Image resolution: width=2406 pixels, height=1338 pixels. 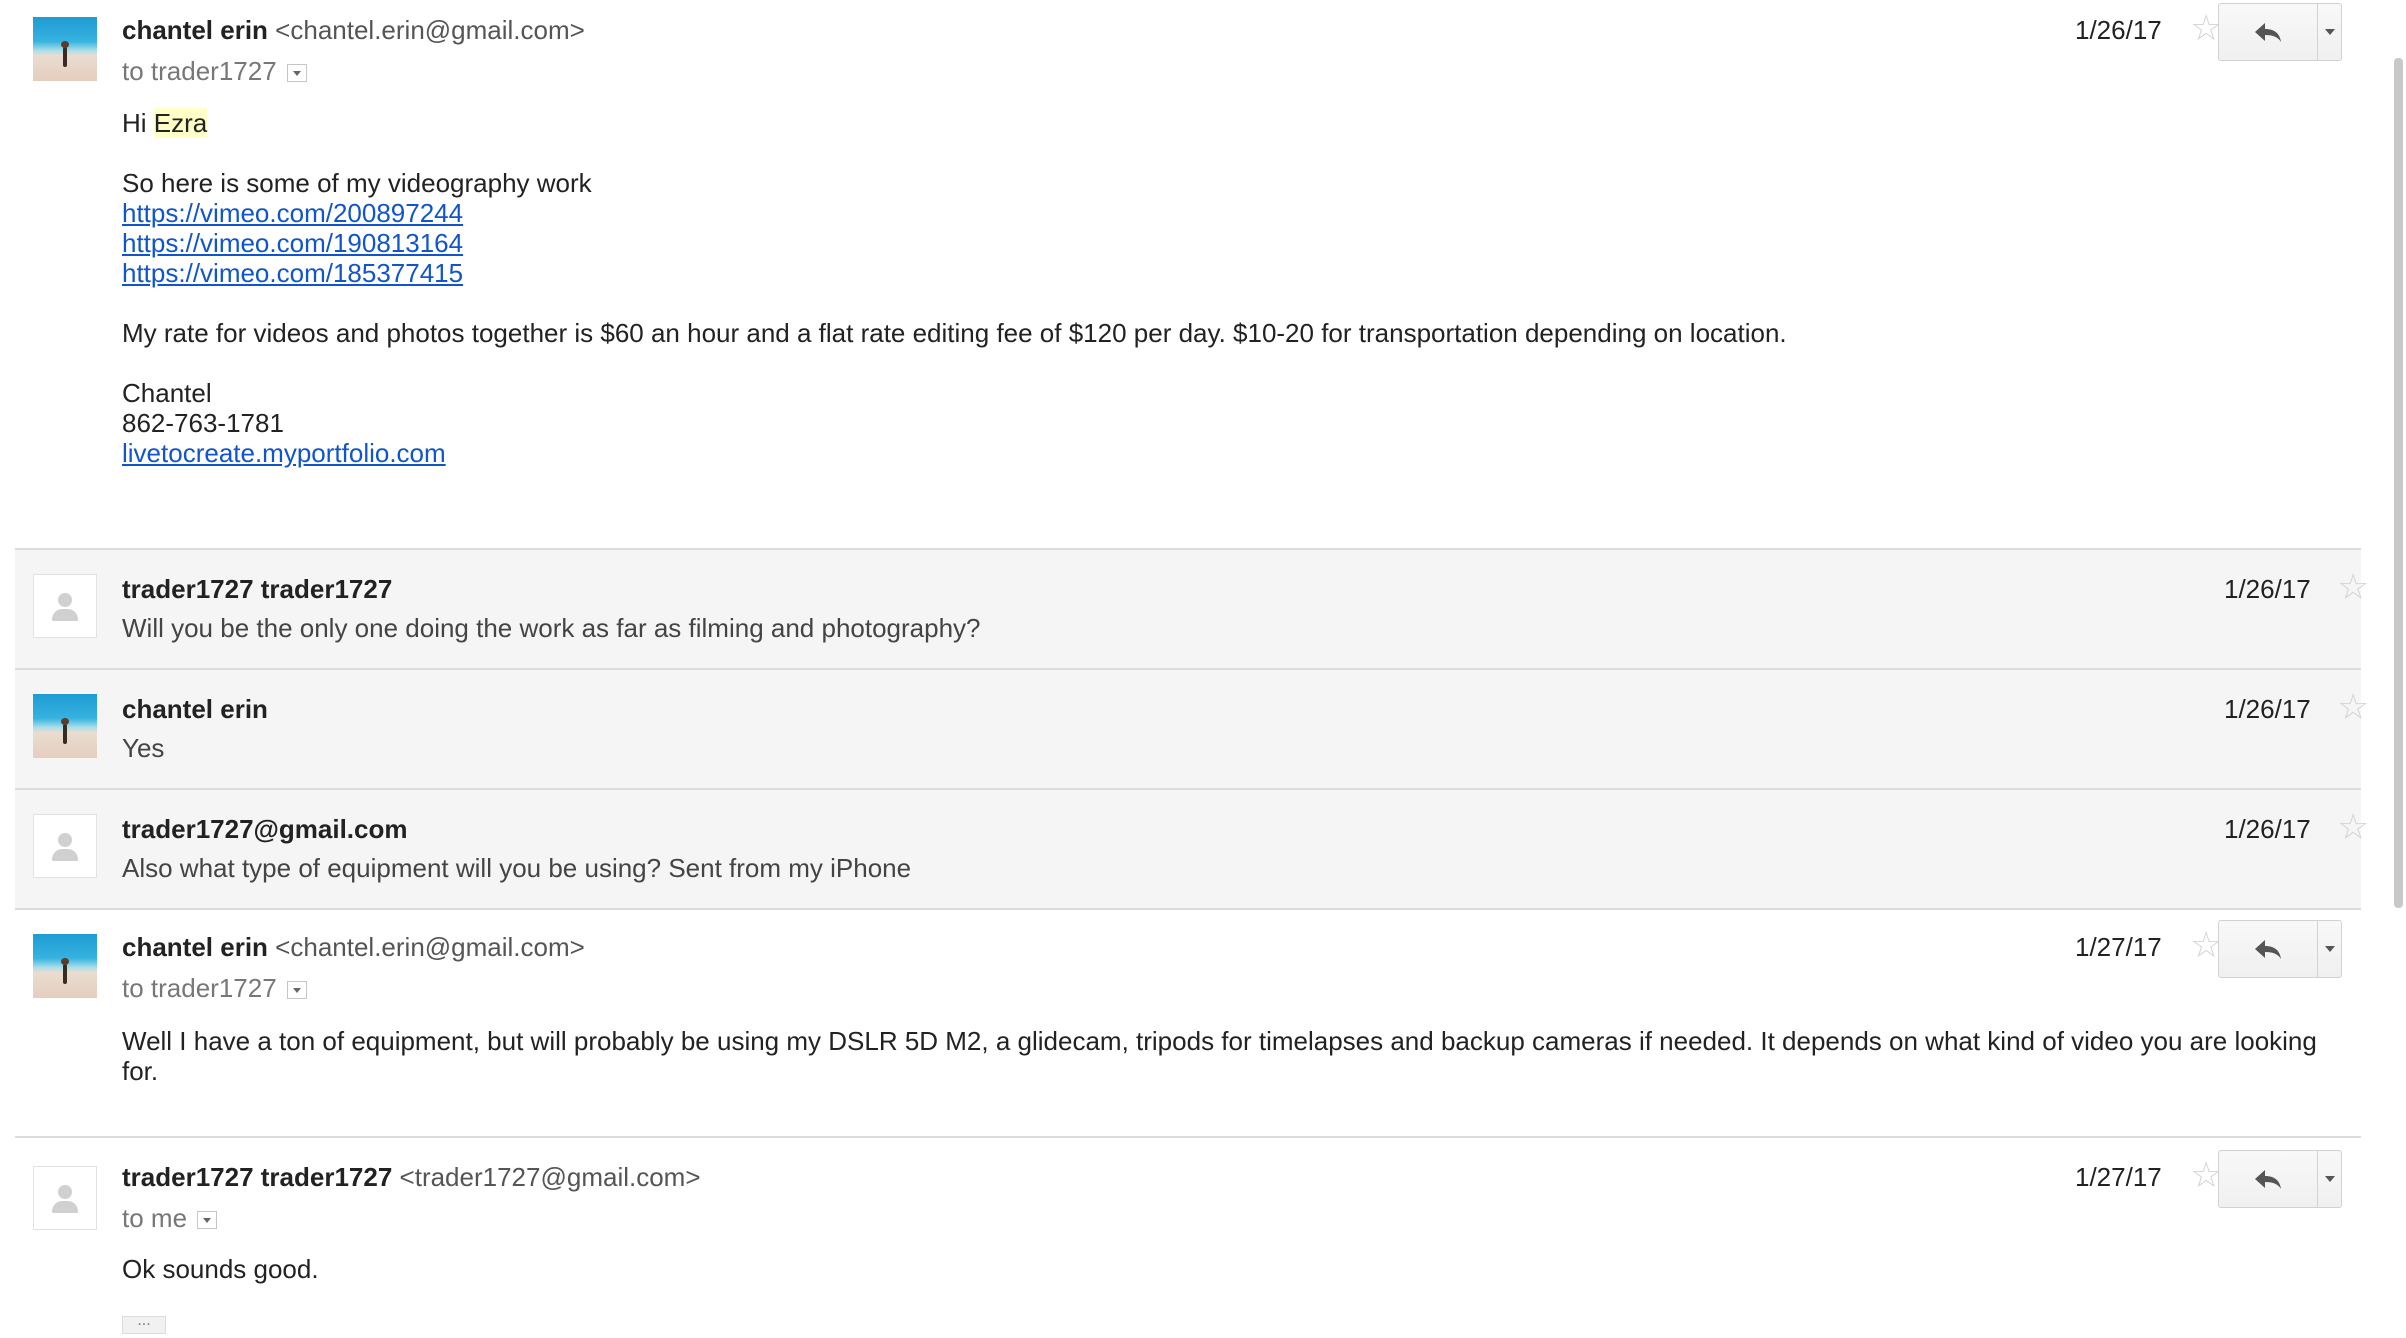 What do you see at coordinates (1192, 730) in the screenshot?
I see `message-collapsed: chantel erin Yes 1/26/17 ☆` at bounding box center [1192, 730].